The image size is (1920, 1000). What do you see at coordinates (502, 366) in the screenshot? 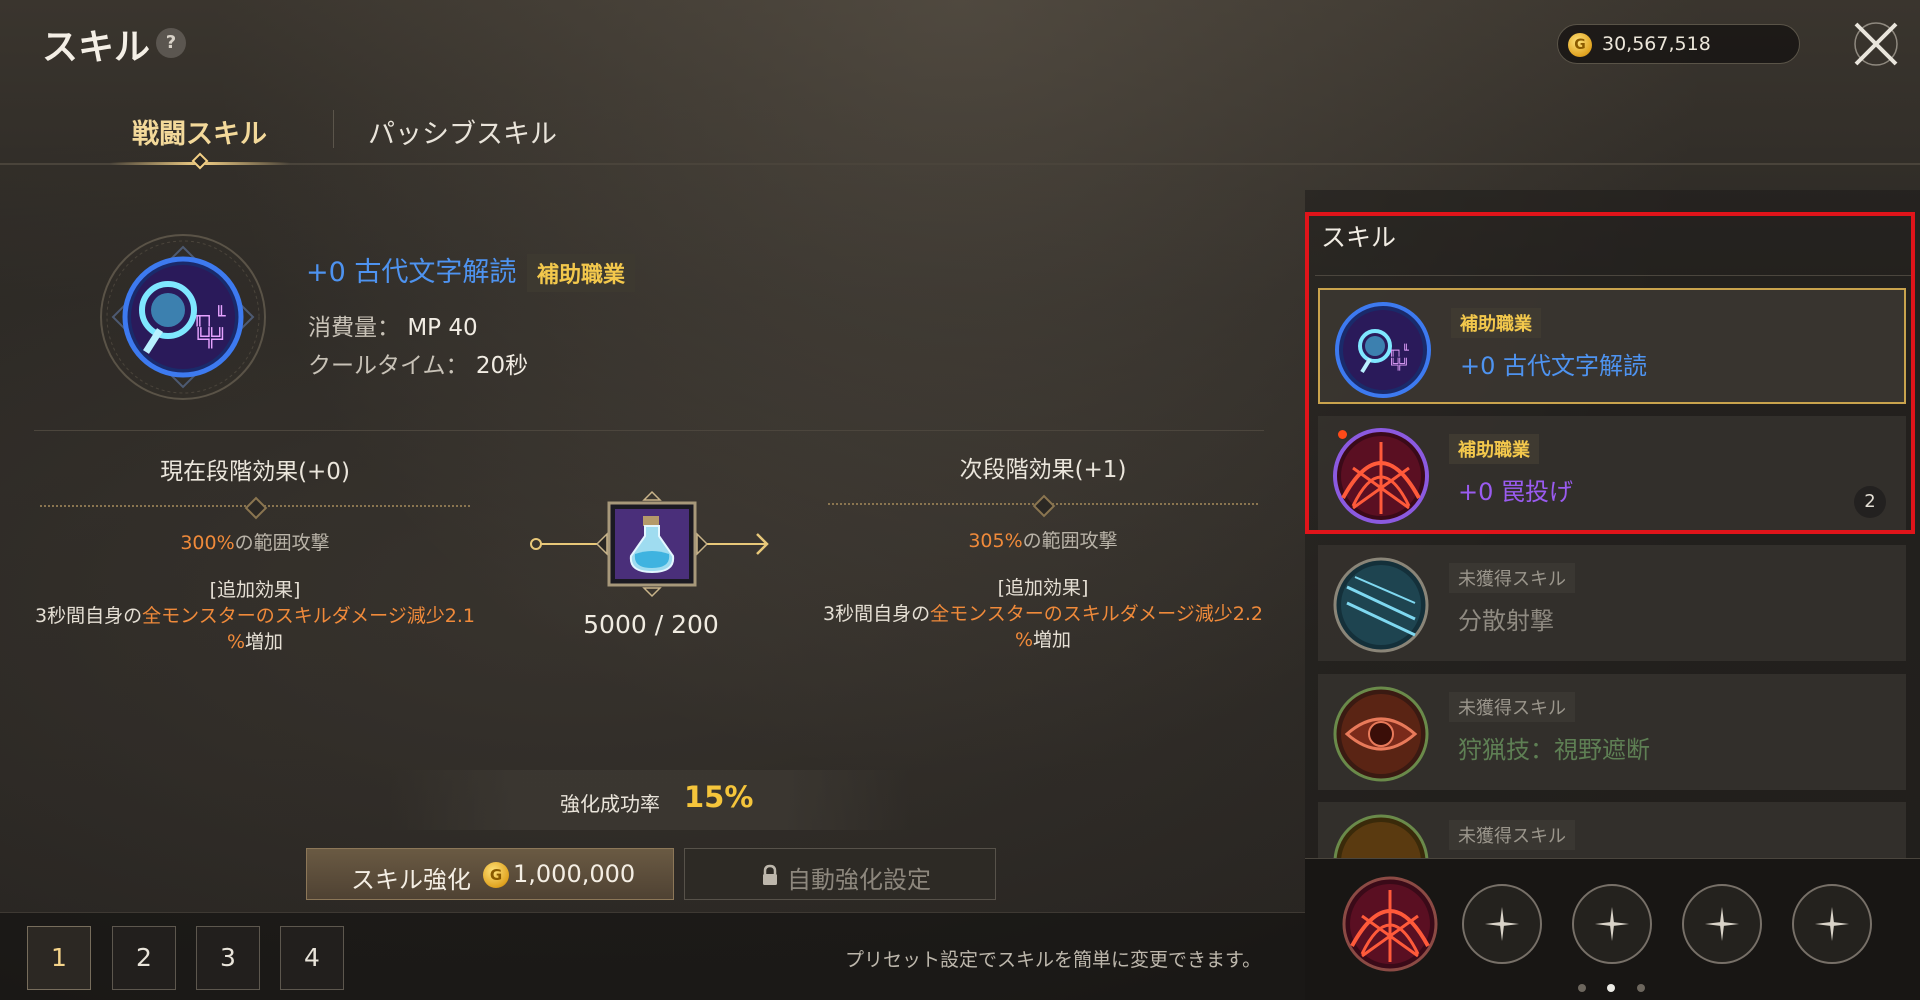
I see `cooldown-value: 20秒` at bounding box center [502, 366].